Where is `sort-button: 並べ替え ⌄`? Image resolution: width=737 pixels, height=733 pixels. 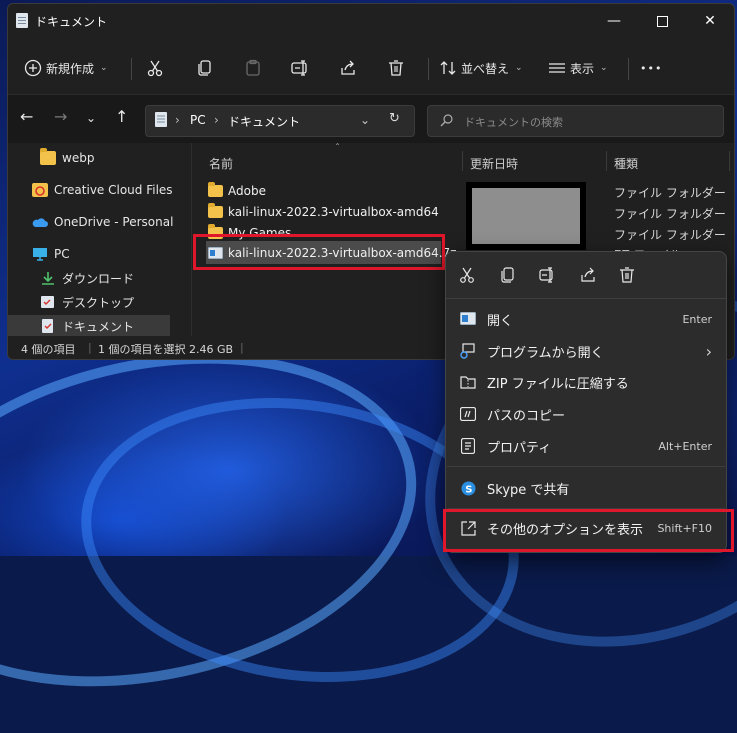 sort-button: 並べ替え ⌄ is located at coordinates (481, 68).